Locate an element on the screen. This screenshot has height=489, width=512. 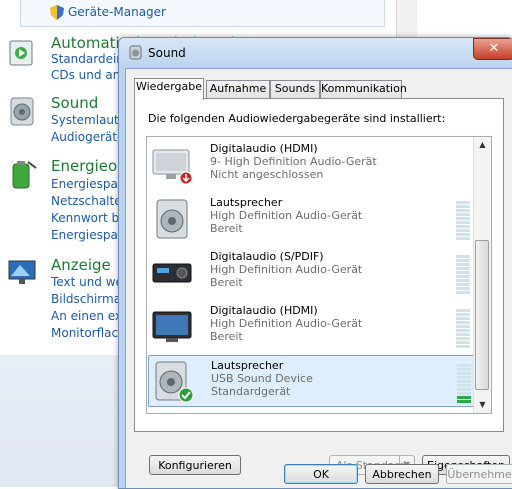
device-status: Nicht angeschlossen is located at coordinates (267, 174).